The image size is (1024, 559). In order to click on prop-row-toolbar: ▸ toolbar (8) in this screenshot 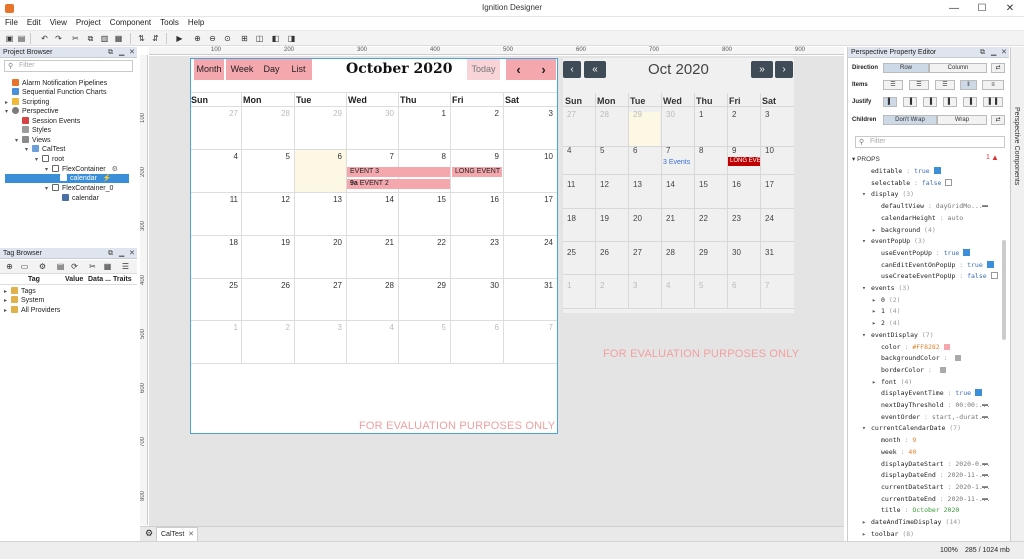, I will do `click(888, 534)`.